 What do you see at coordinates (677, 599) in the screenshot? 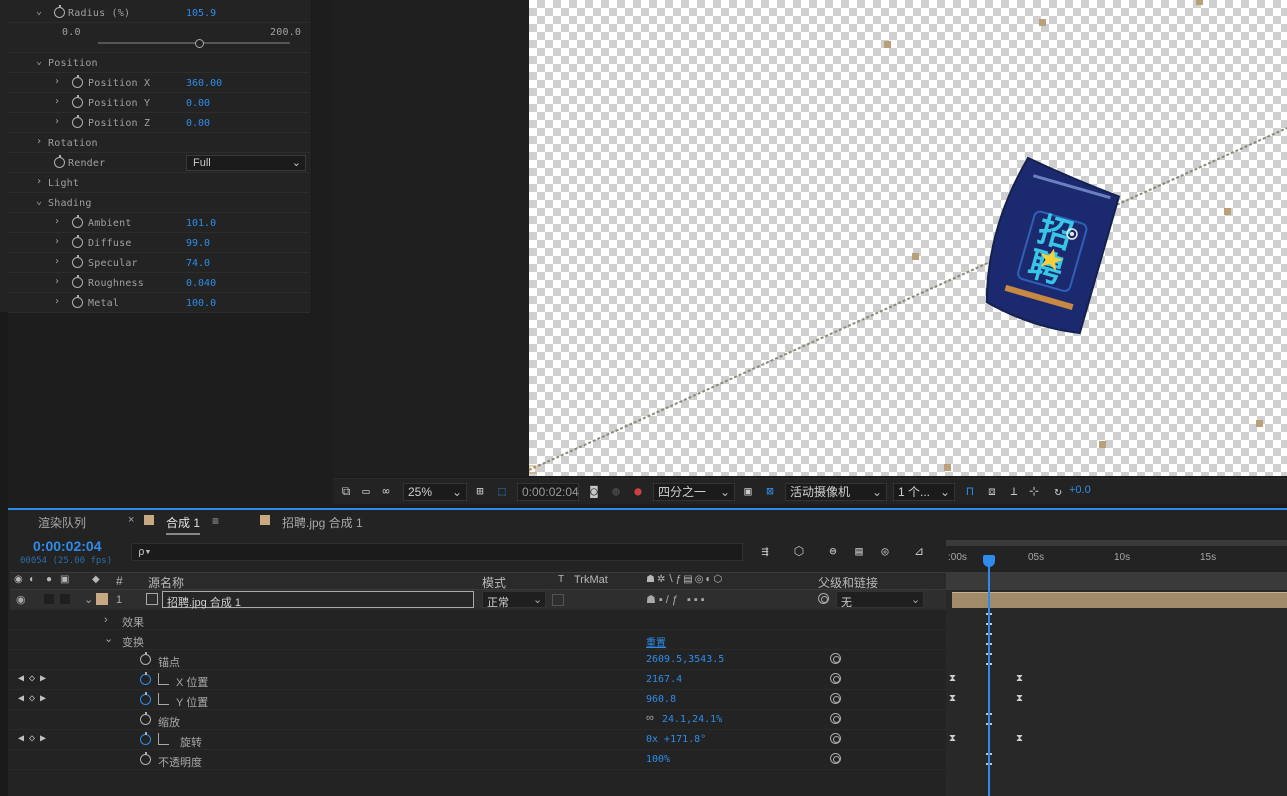
I see `layer-switches: ☗▪/ƒ ▪▪▪` at bounding box center [677, 599].